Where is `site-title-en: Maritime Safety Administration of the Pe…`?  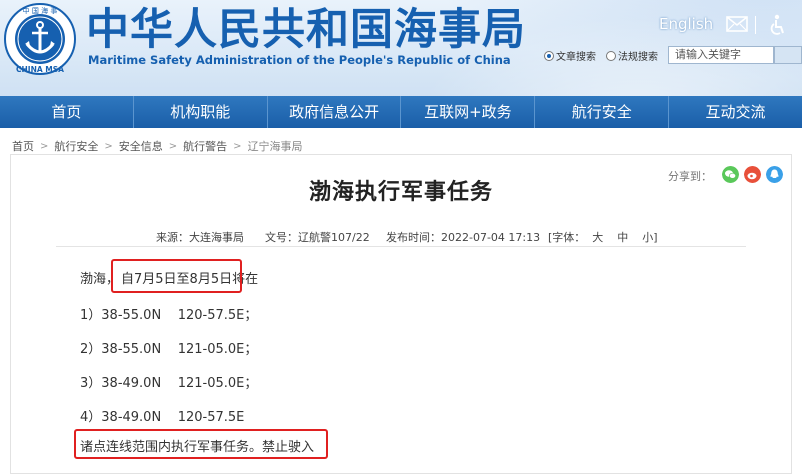 site-title-en: Maritime Safety Administration of the Pe… is located at coordinates (299, 60).